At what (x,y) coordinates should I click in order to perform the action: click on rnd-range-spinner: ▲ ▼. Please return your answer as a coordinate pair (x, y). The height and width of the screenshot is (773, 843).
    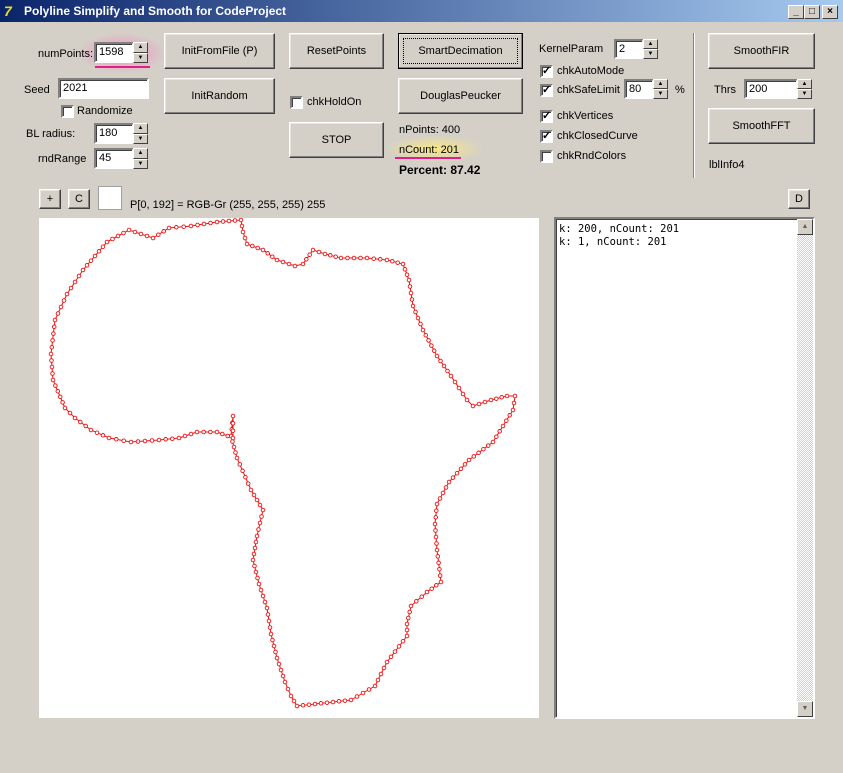
    Looking at the image, I should click on (140, 158).